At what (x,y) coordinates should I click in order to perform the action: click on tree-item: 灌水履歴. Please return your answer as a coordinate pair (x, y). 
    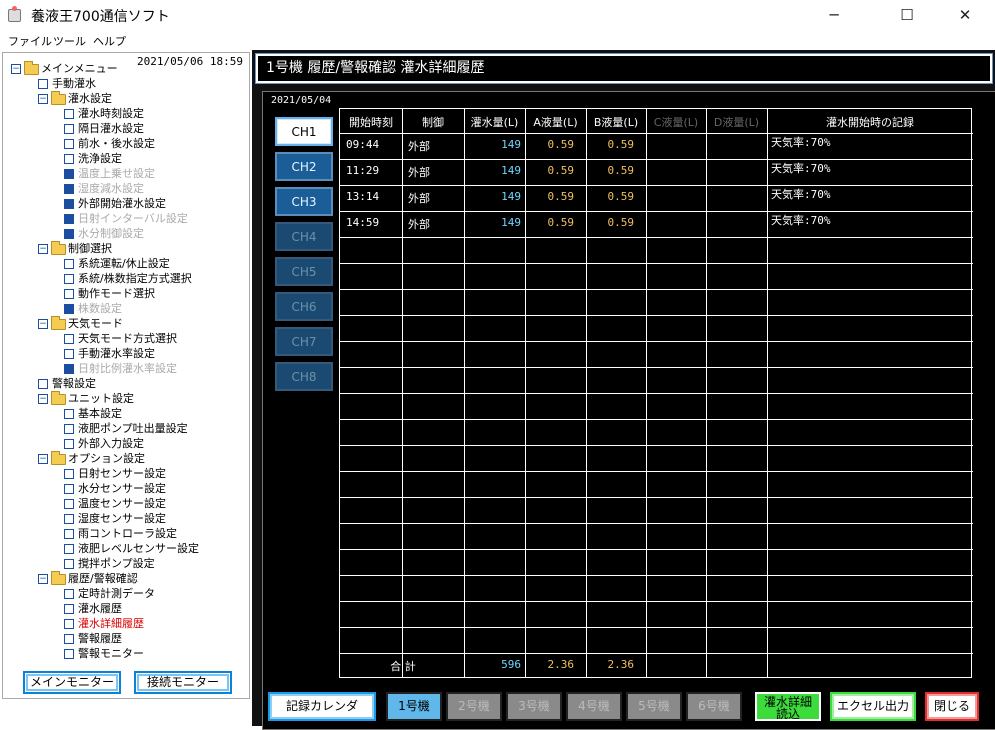
    Looking at the image, I should click on (93, 608).